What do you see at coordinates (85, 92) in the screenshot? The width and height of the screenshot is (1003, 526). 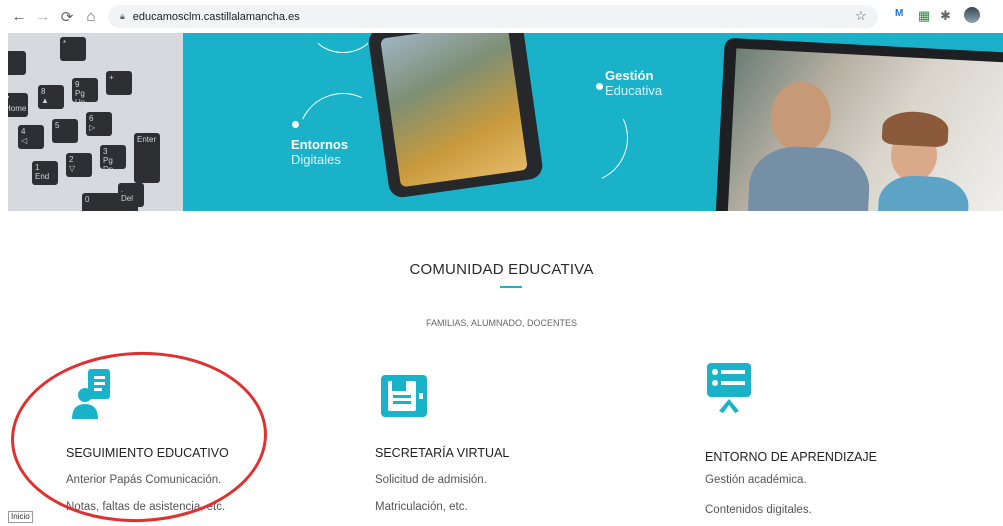 I see `key: 9 Pg Up` at bounding box center [85, 92].